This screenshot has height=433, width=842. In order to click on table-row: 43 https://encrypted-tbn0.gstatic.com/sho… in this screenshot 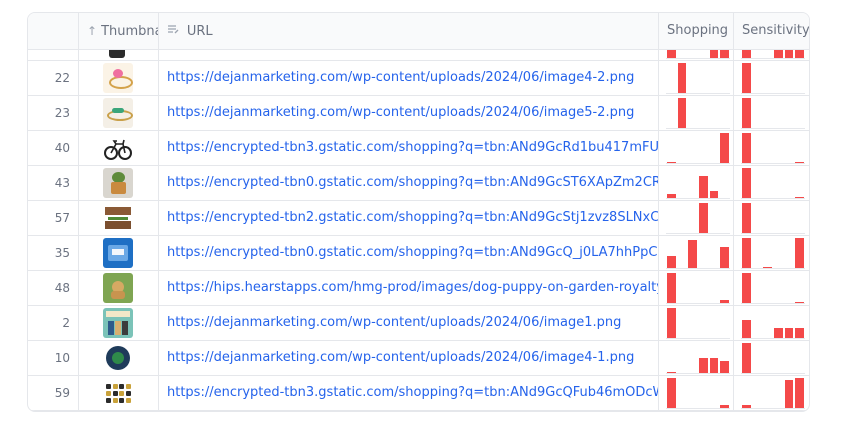, I will do `click(418, 183)`.